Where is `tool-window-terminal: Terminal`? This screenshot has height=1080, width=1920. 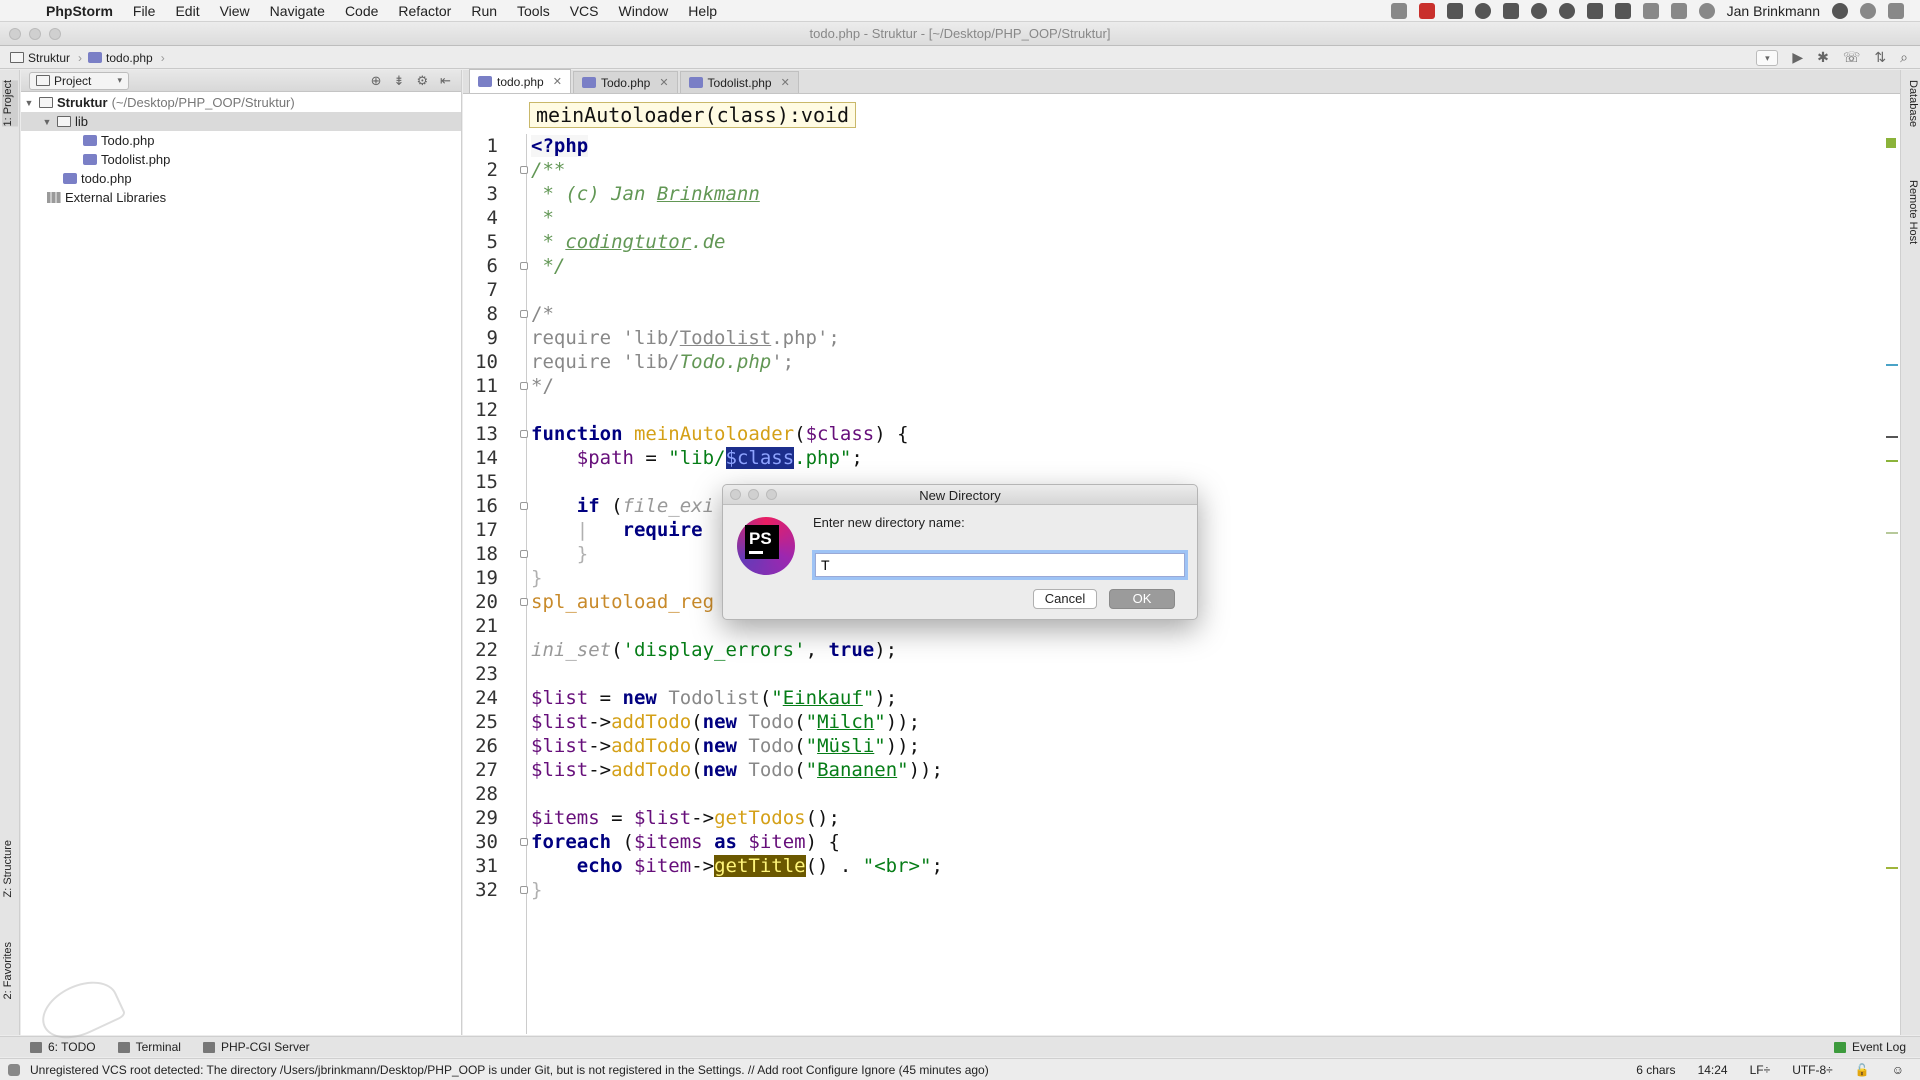 tool-window-terminal: Terminal is located at coordinates (149, 1047).